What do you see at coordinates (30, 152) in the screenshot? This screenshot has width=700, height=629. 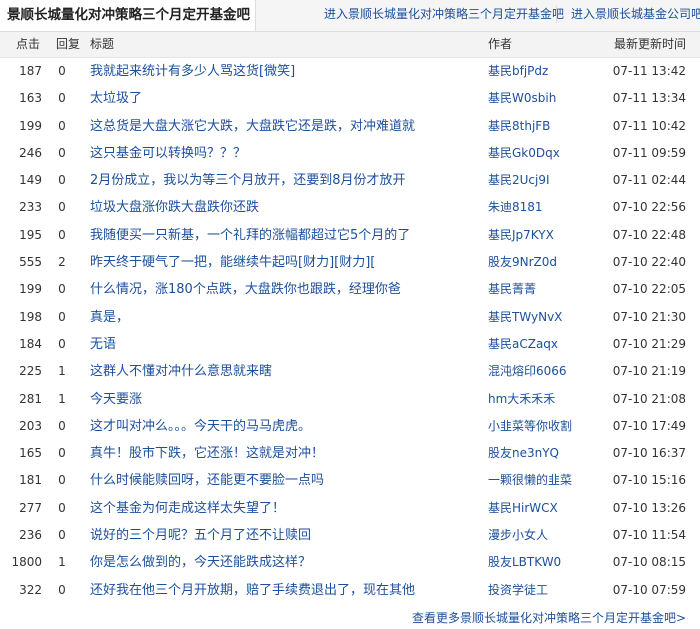 I see `post-clicks: 246` at bounding box center [30, 152].